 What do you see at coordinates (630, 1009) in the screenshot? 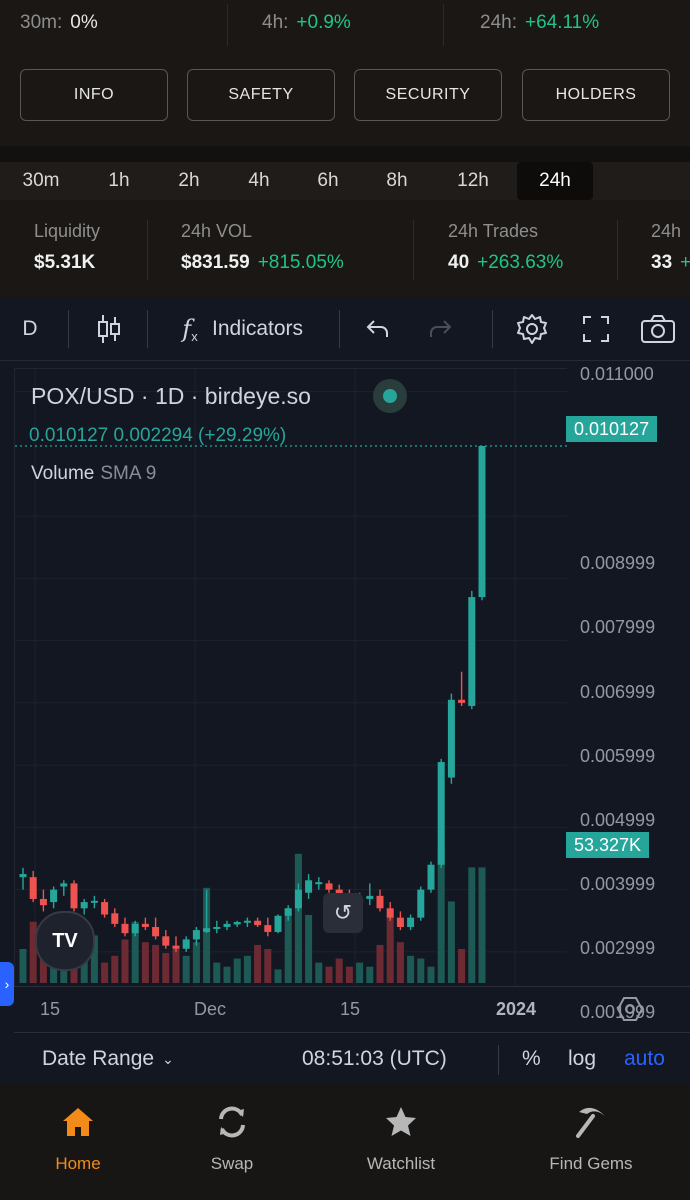
I see `axis-settings-icon` at bounding box center [630, 1009].